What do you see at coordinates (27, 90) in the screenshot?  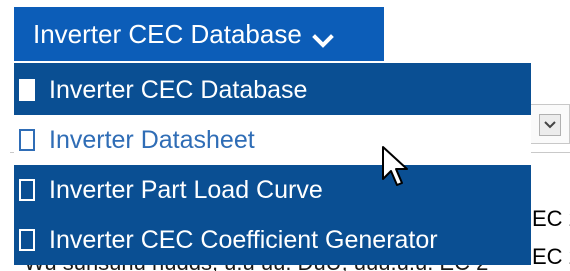 I see `checkbox-filled-icon` at bounding box center [27, 90].